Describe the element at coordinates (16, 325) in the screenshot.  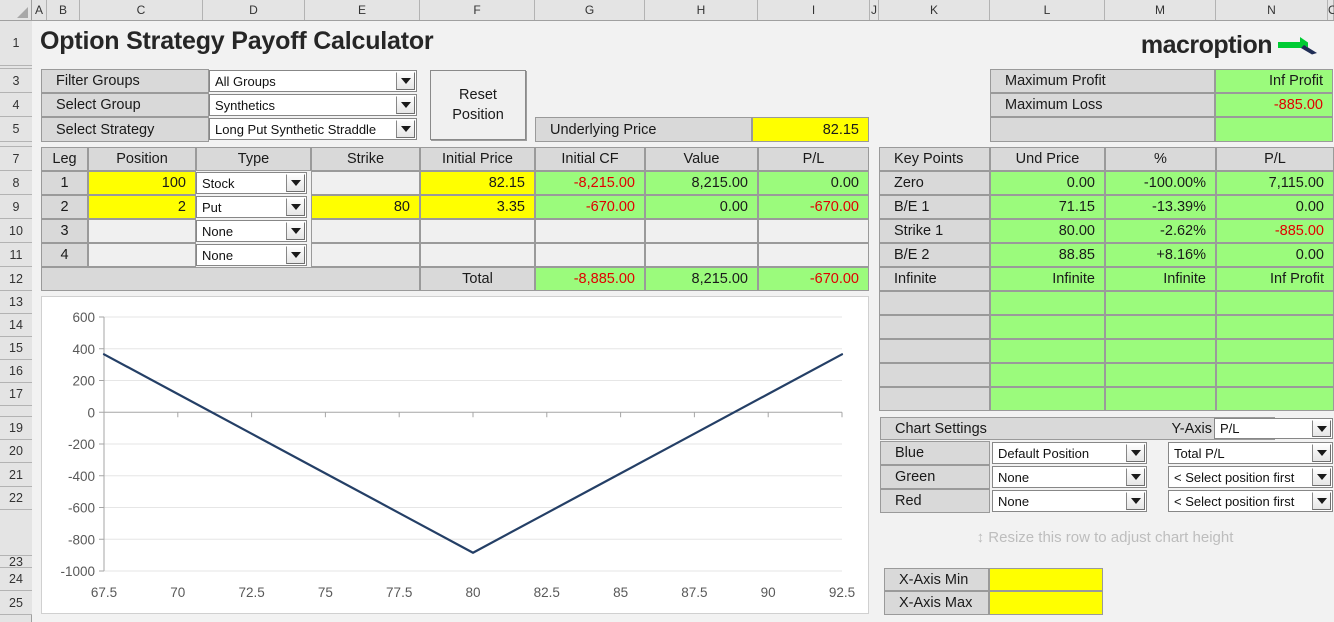
I see `row-header-14: 14` at that location.